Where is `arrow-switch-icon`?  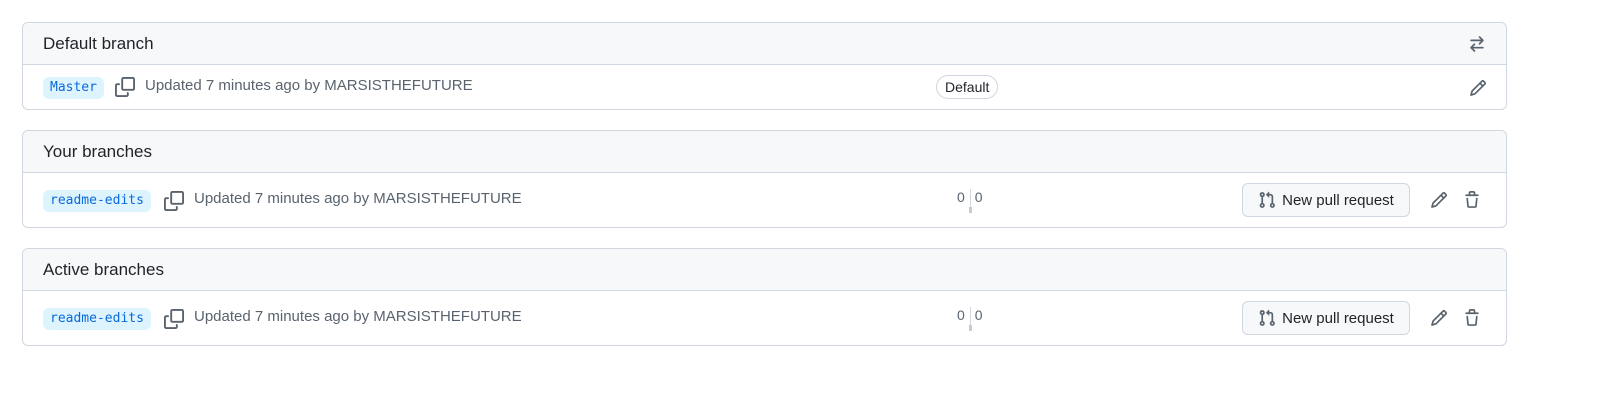
arrow-switch-icon is located at coordinates (1477, 44).